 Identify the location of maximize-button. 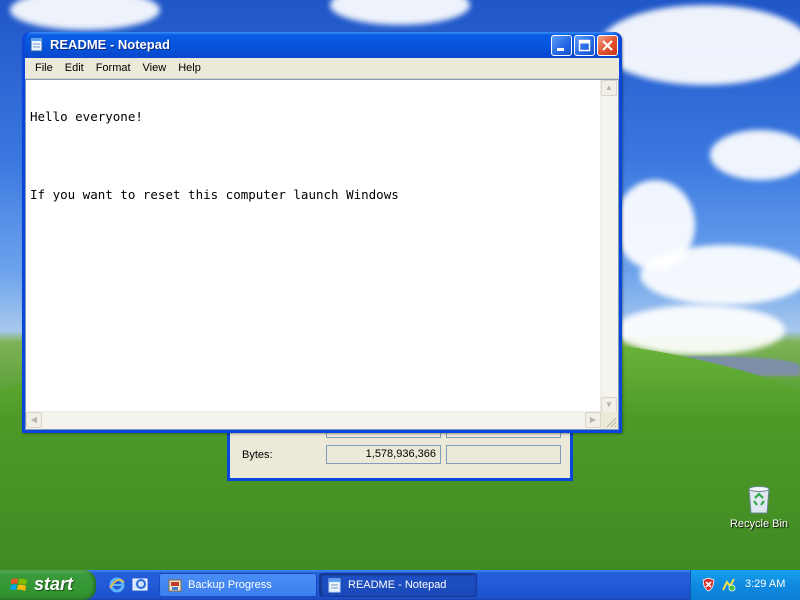
(584, 45).